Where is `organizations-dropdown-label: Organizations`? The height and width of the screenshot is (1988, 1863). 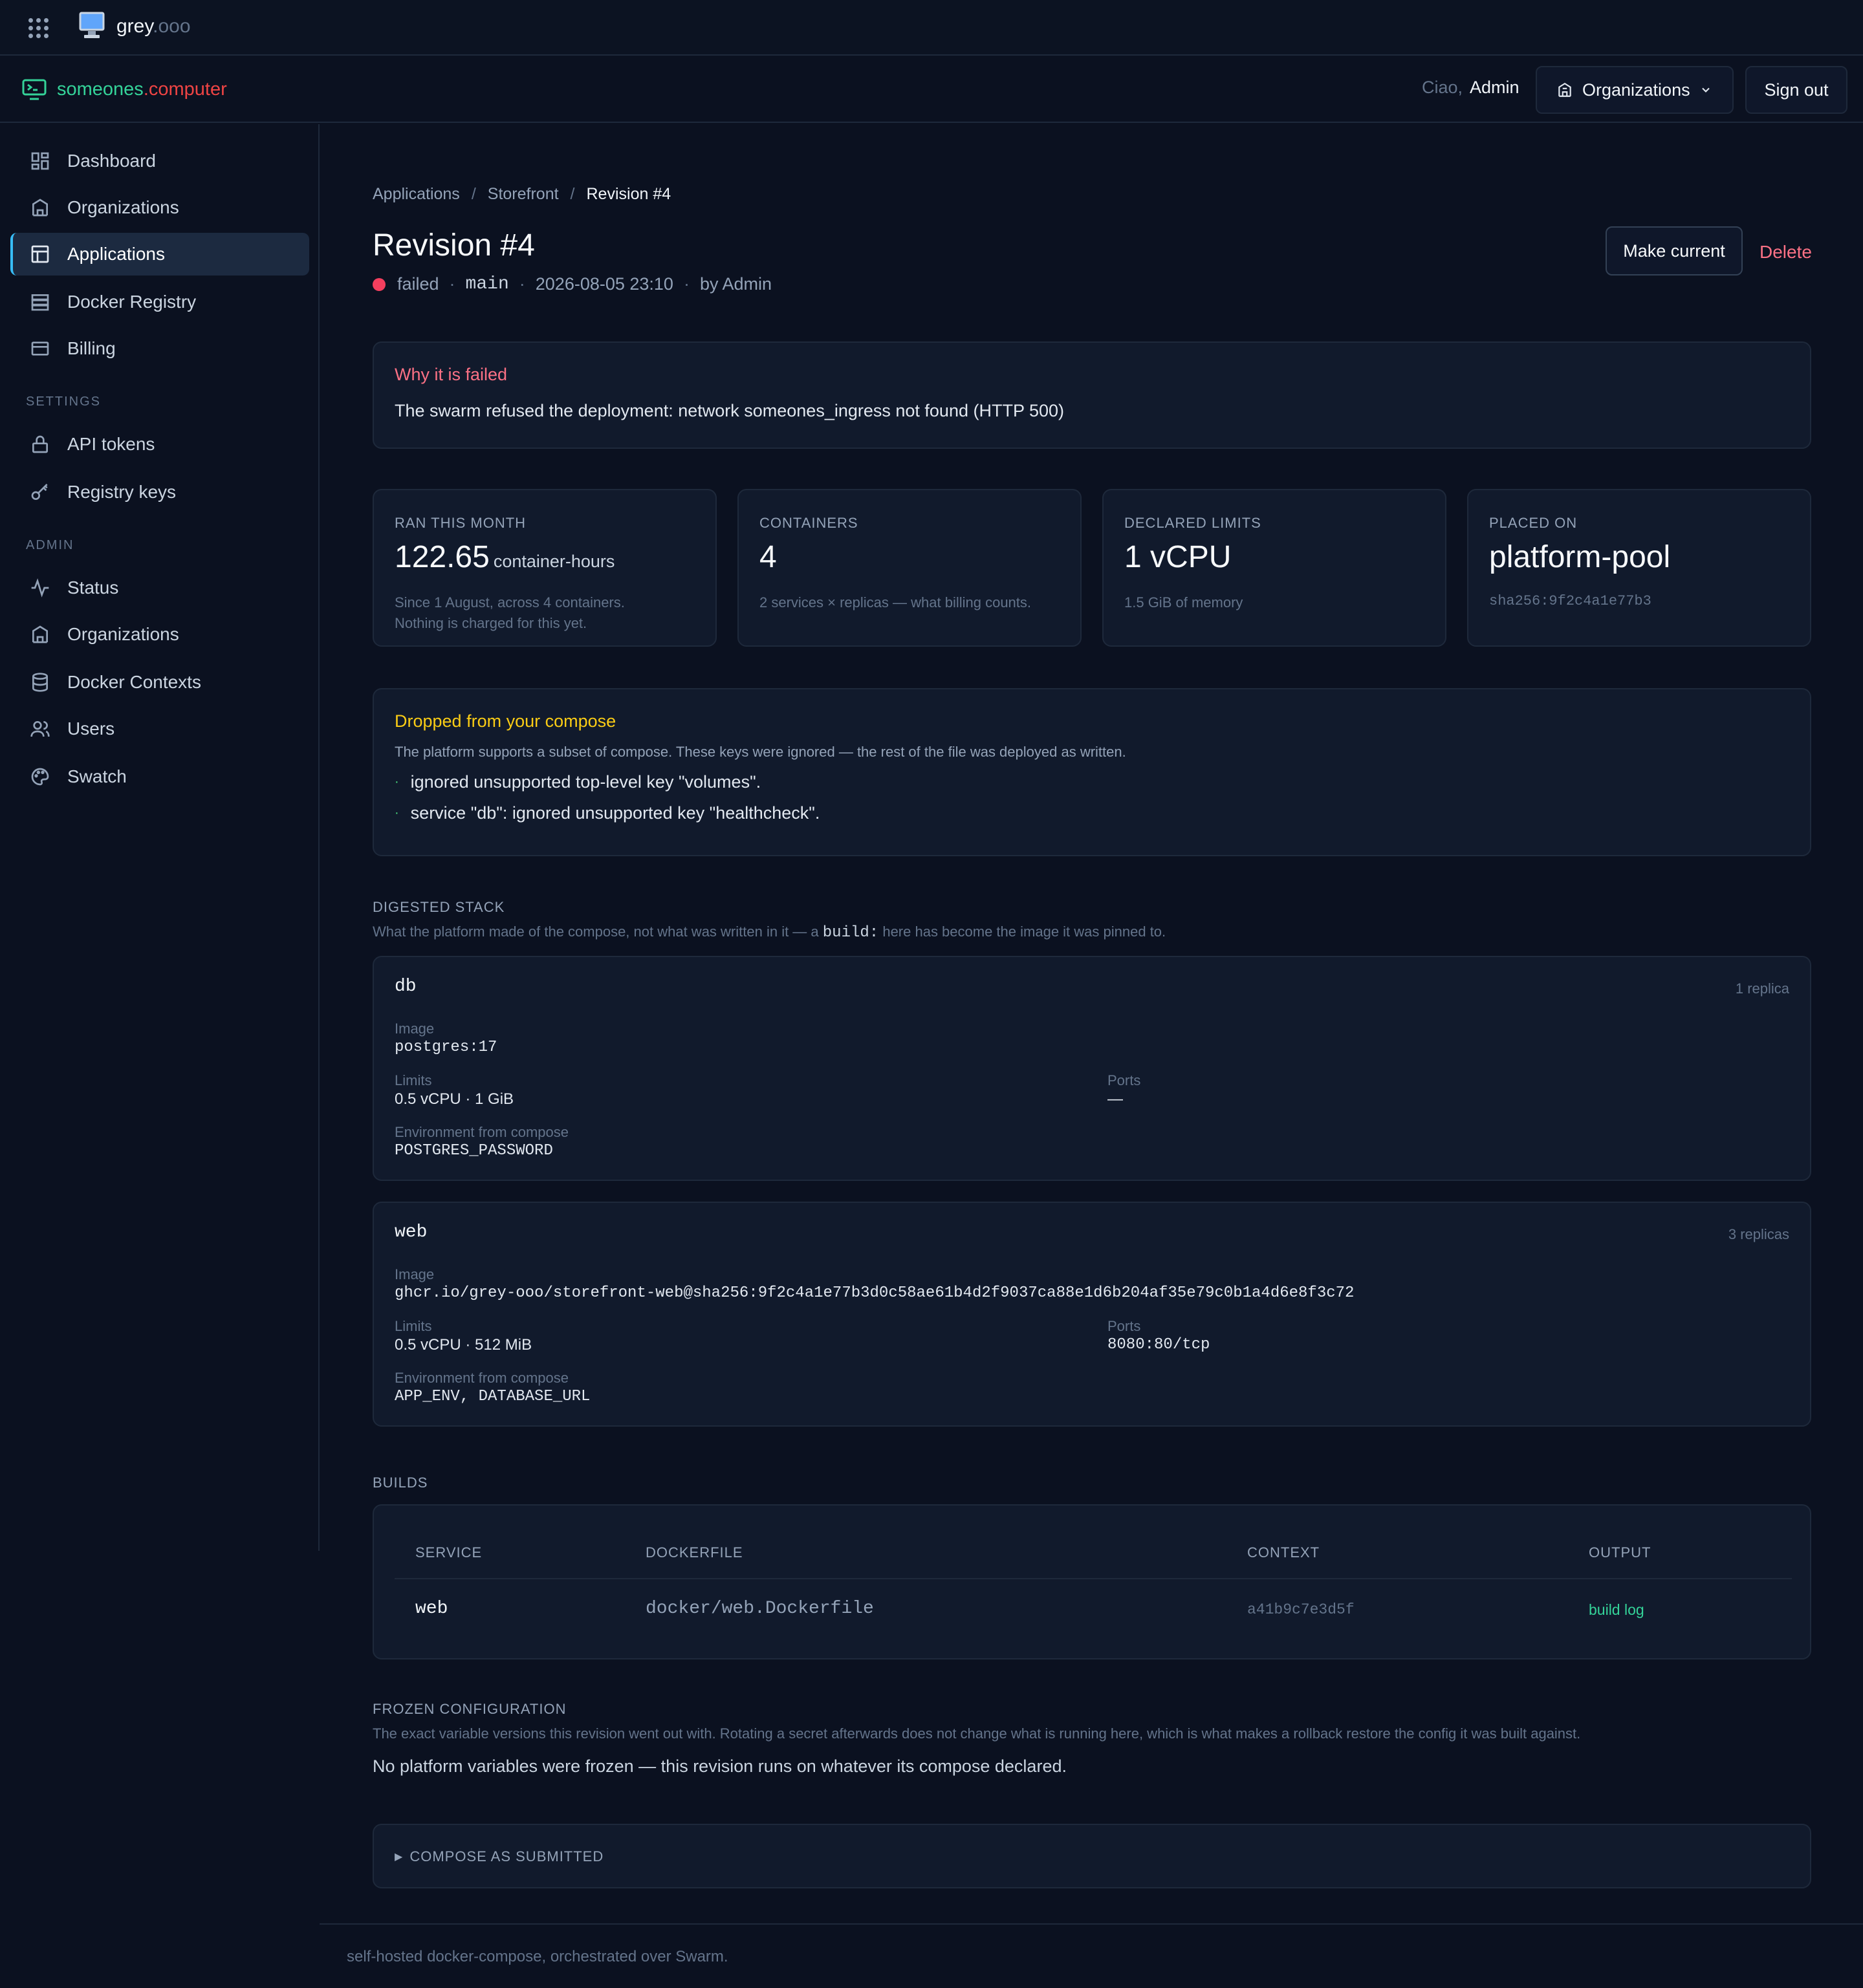
organizations-dropdown-label: Organizations is located at coordinates (1636, 90).